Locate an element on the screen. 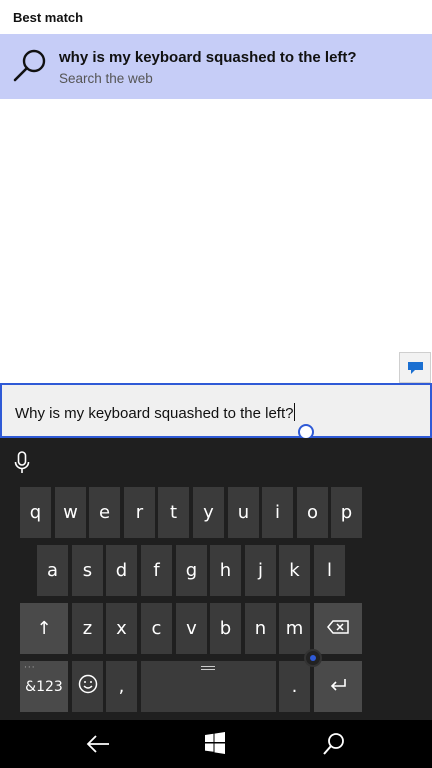 The image size is (432, 768). key-y: y is located at coordinates (208, 512).